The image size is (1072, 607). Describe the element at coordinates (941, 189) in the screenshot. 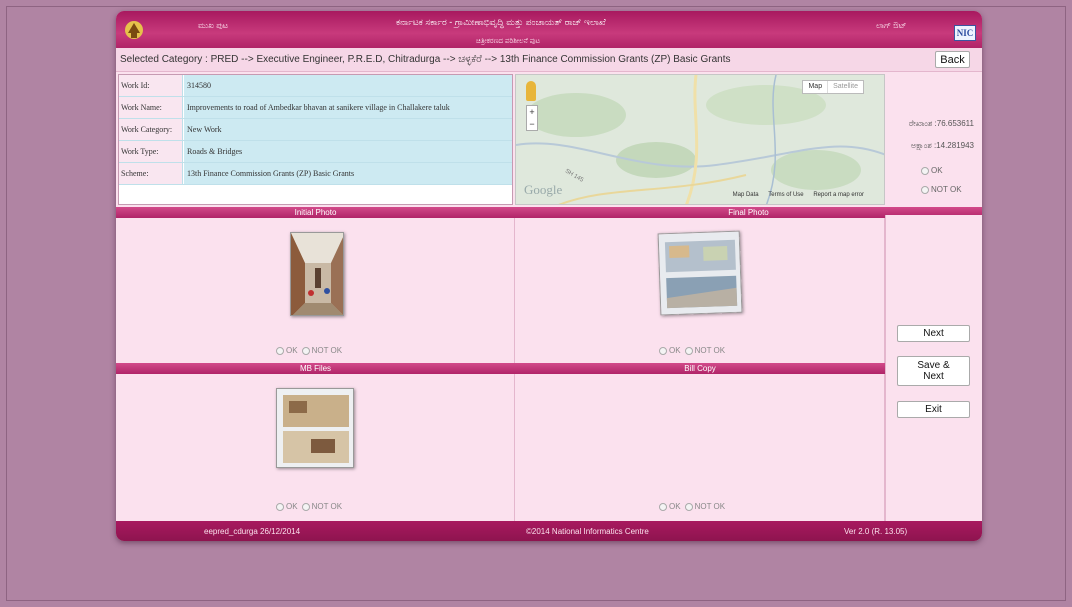

I see `location-not-ok-option: NOT OK` at that location.